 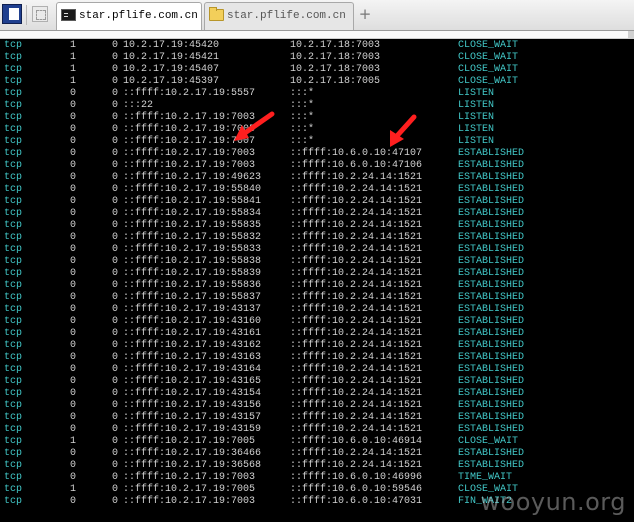 I want to click on local-address-cell: ::ffff:10.2.17.19:7003, so click(x=189, y=165).